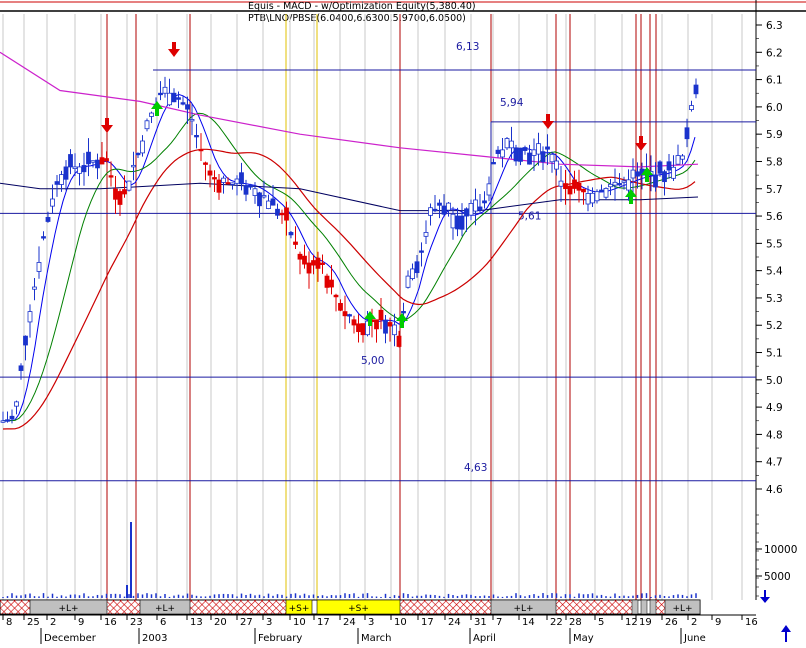 Image resolution: width=806 pixels, height=648 pixels. Describe the element at coordinates (154, 638) in the screenshot. I see `month-label: 2003` at that location.